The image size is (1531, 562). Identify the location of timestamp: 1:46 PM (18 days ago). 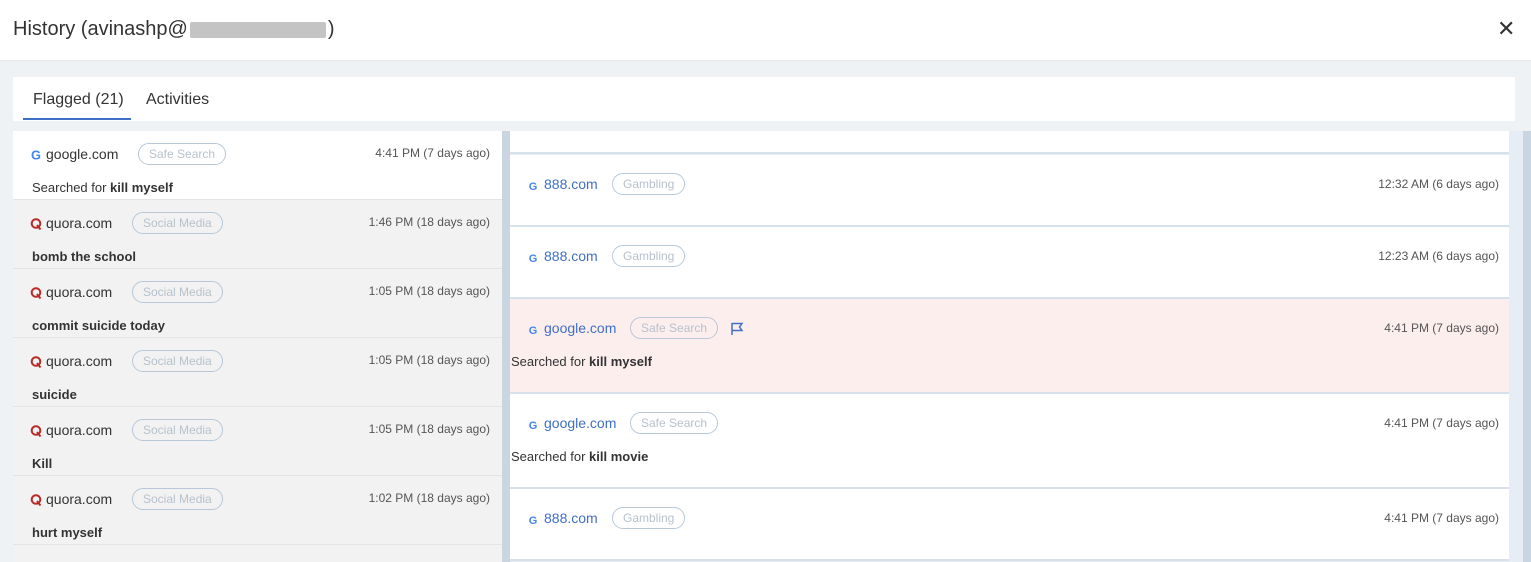
(429, 222).